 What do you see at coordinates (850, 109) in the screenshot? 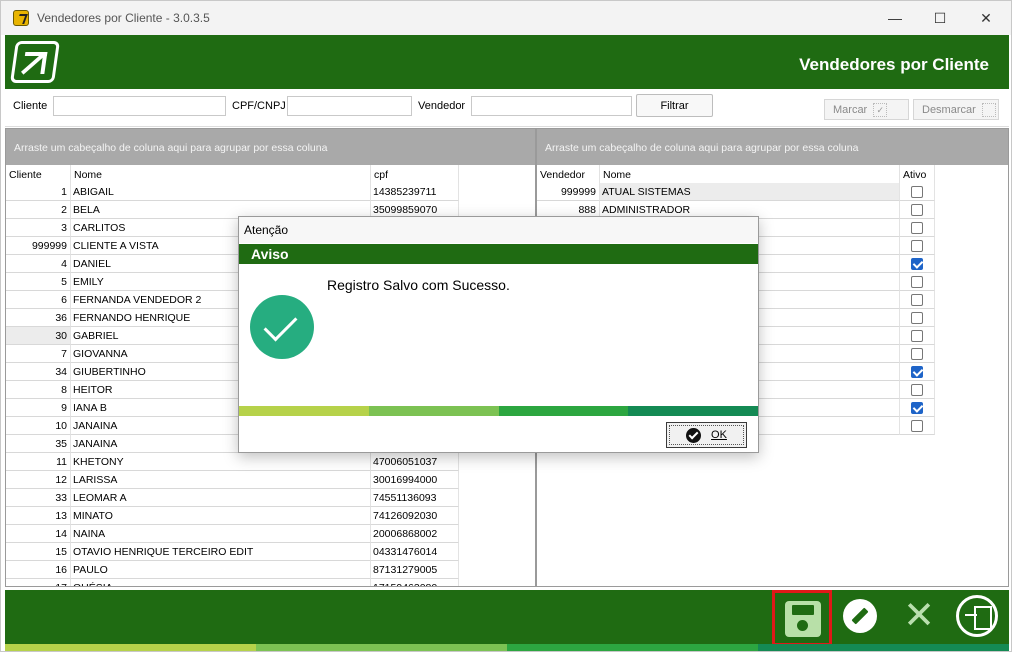
I see `marcar-label: Marcar` at bounding box center [850, 109].